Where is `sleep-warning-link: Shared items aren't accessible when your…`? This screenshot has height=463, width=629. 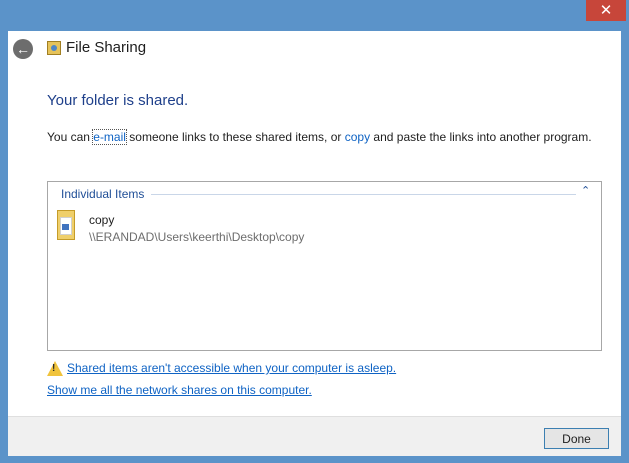 sleep-warning-link: Shared items aren't accessible when your… is located at coordinates (231, 368).